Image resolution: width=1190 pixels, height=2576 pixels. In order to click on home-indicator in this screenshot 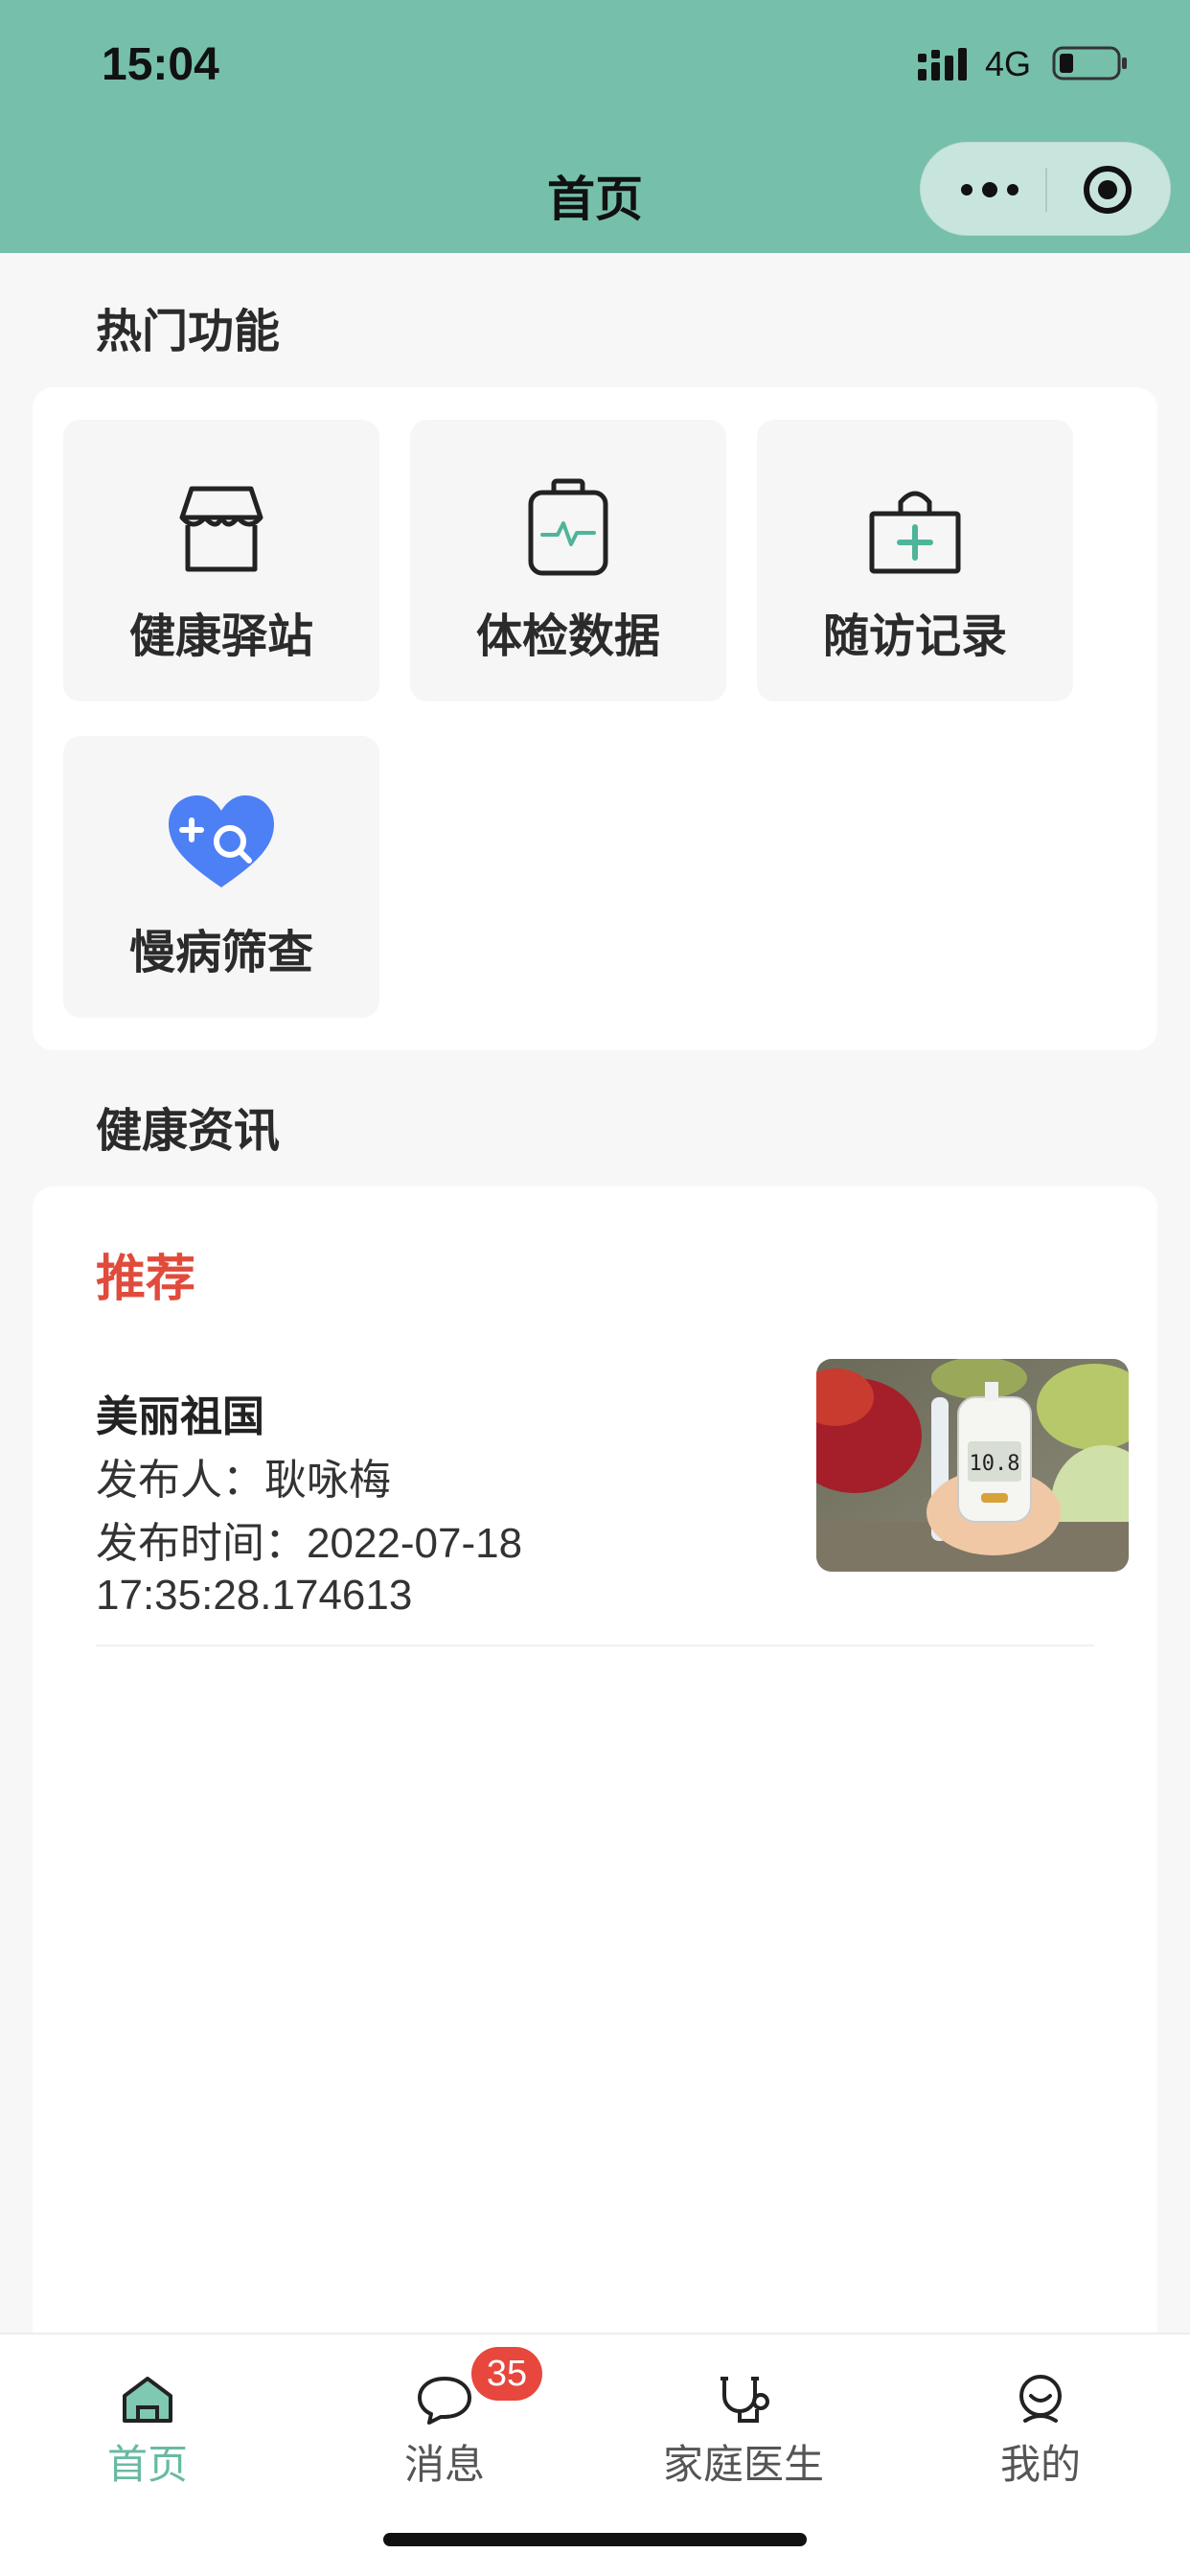, I will do `click(595, 2539)`.